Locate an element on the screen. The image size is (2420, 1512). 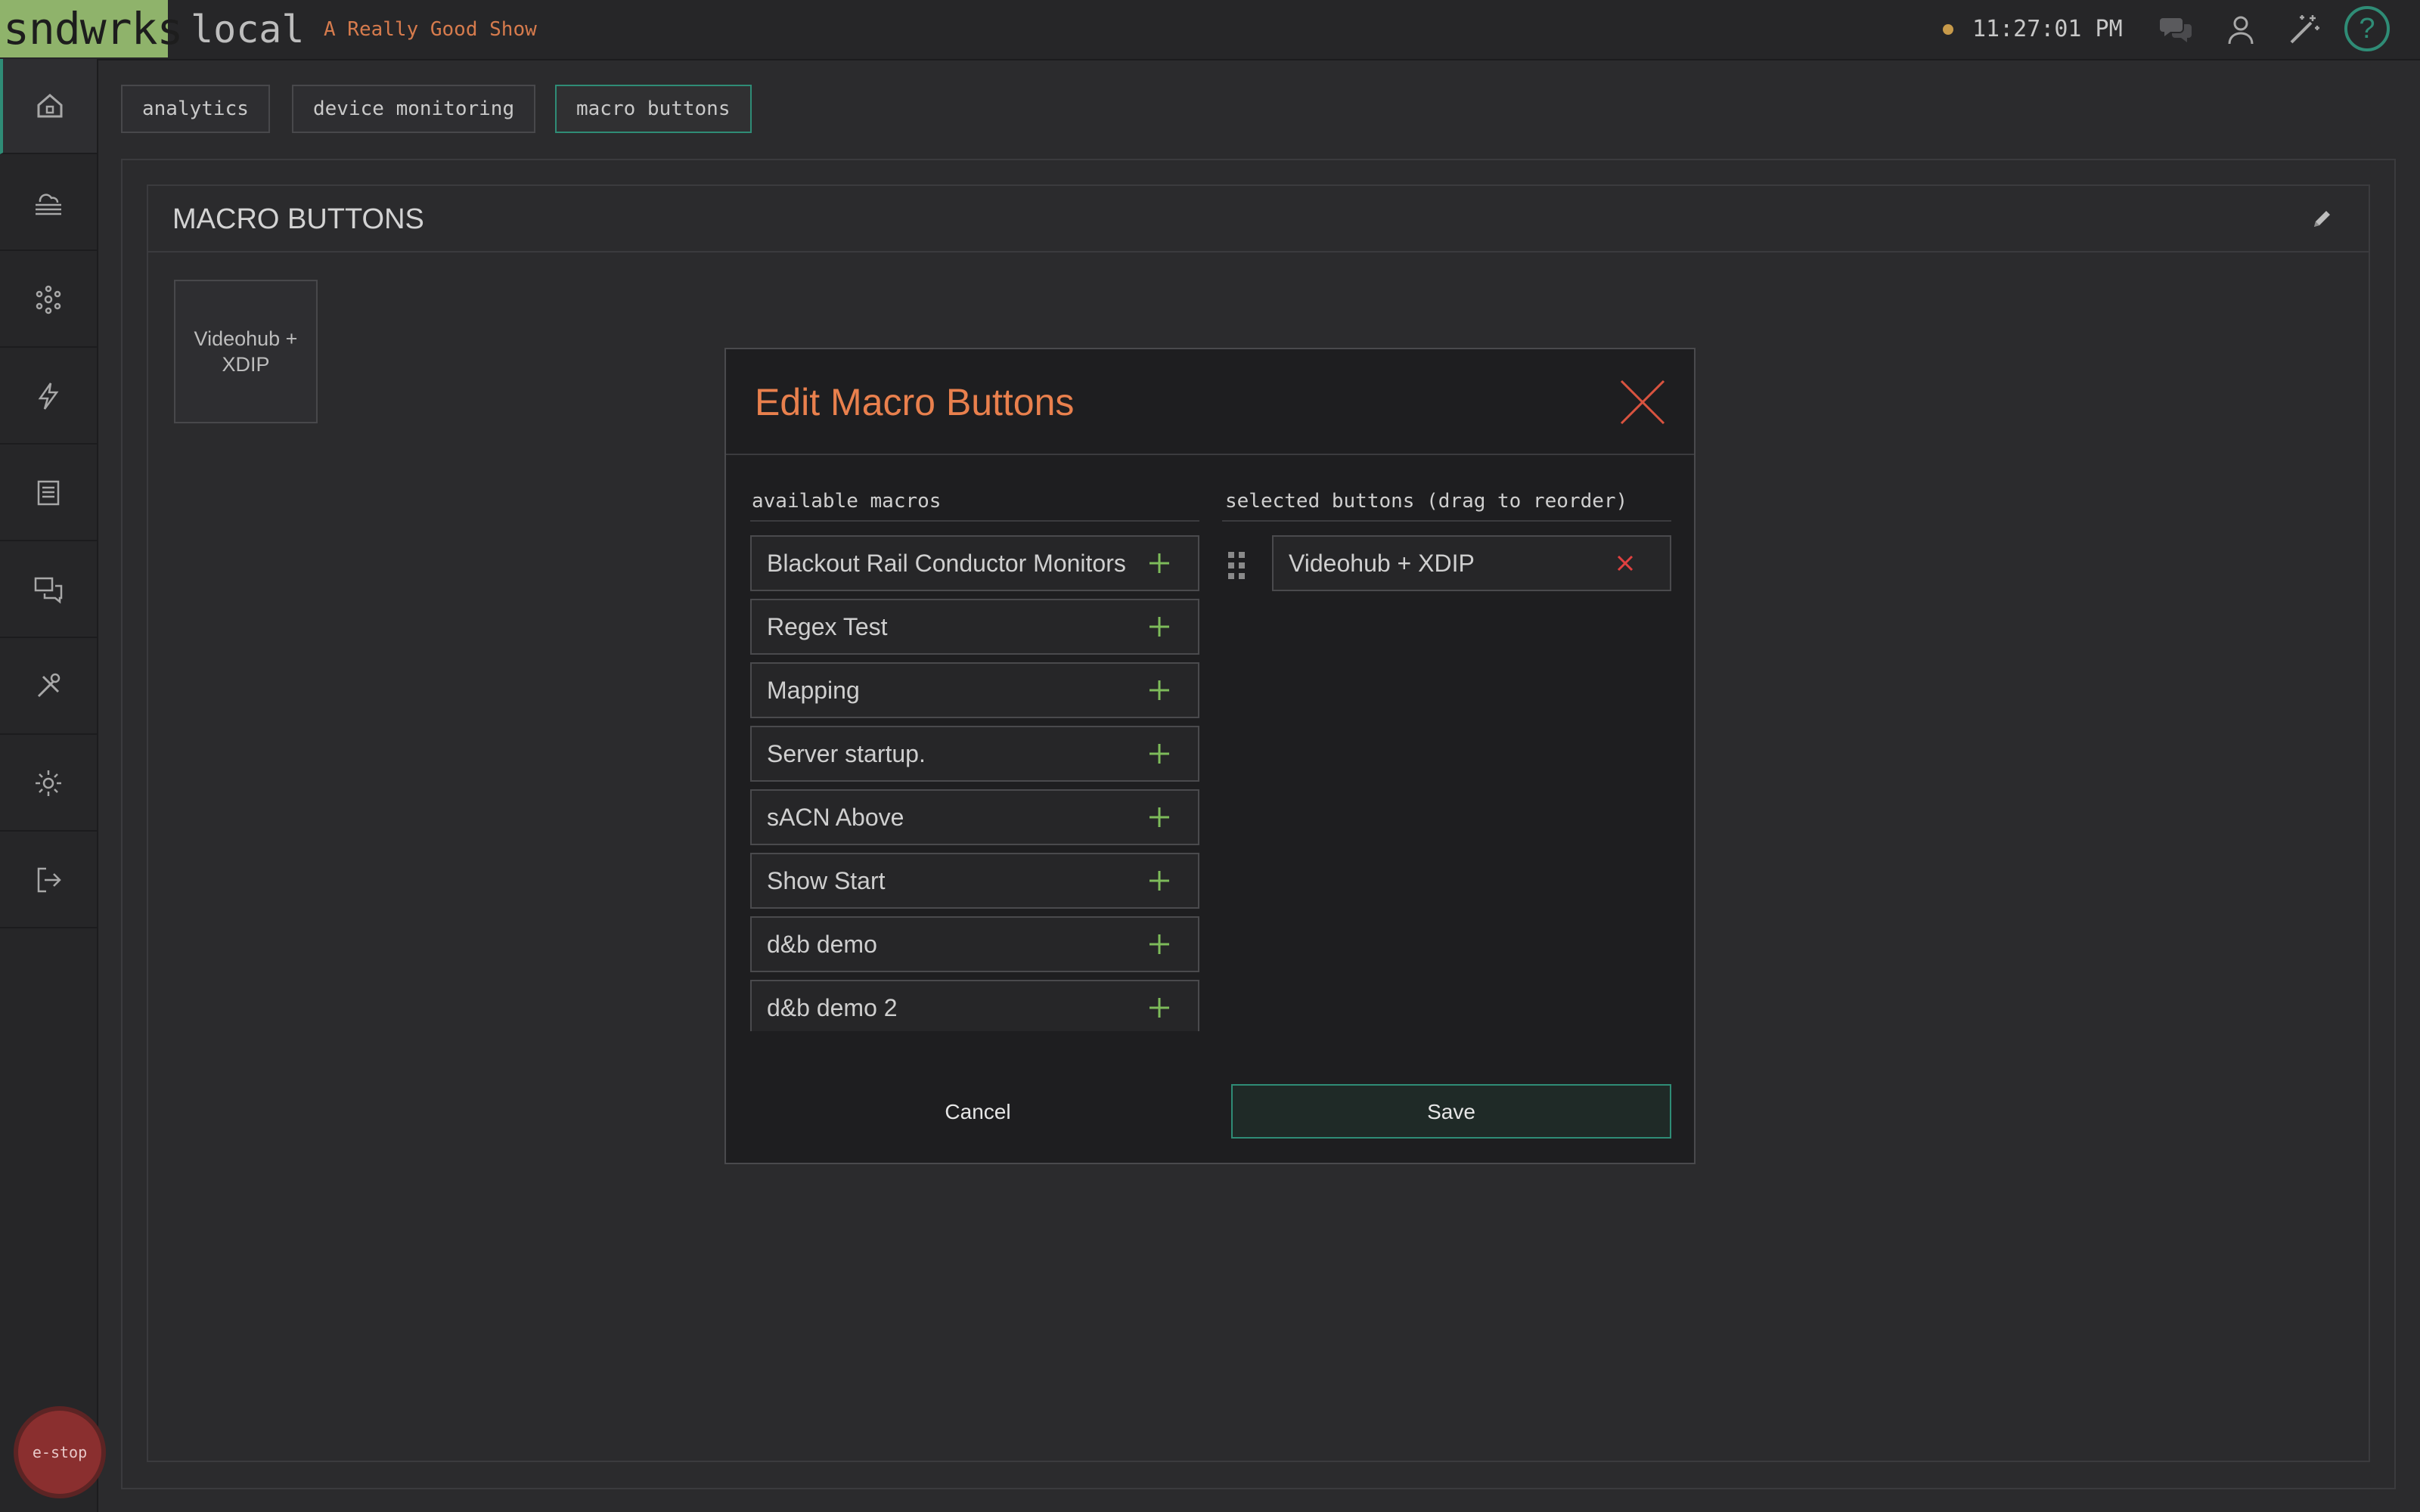
network-nodes-icon is located at coordinates (48, 299).